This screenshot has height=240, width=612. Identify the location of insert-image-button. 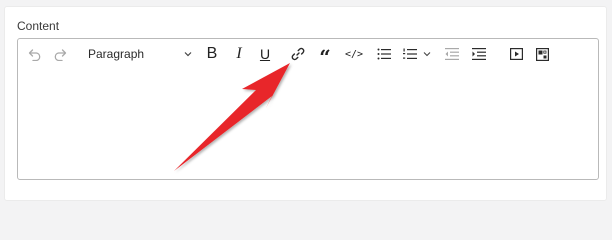
(542, 54).